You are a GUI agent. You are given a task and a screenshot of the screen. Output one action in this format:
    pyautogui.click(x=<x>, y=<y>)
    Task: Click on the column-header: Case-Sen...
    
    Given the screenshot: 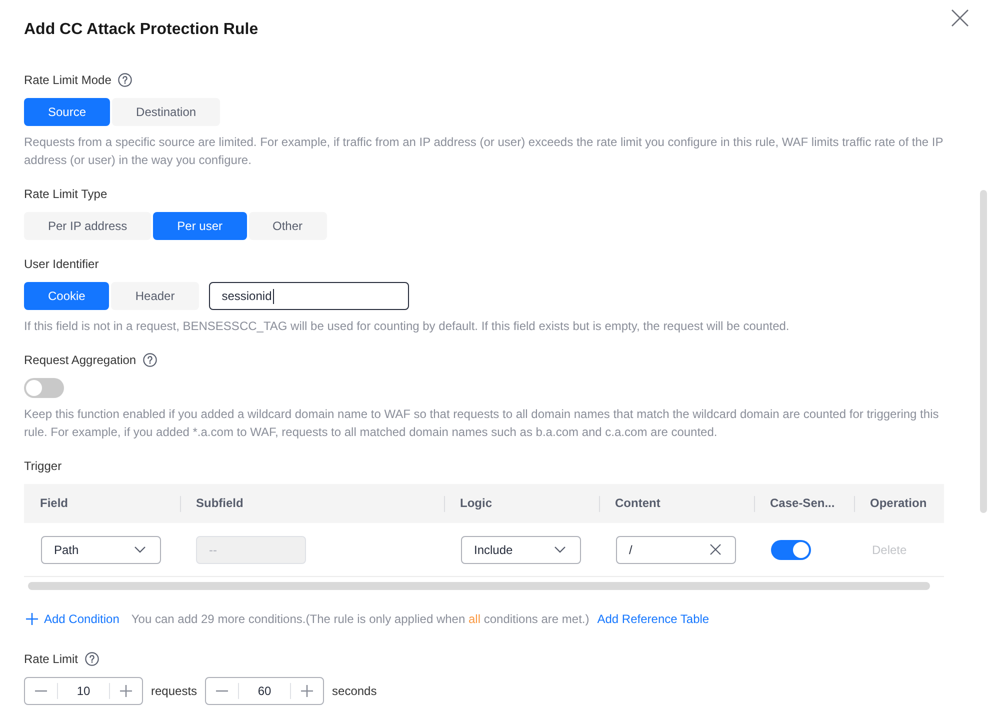 What is the action you would take?
    pyautogui.click(x=804, y=503)
    